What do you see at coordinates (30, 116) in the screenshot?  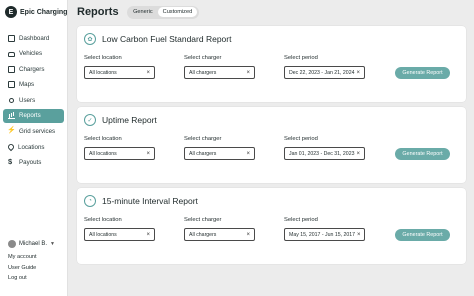 I see `sidebar-item-label: Reports` at bounding box center [30, 116].